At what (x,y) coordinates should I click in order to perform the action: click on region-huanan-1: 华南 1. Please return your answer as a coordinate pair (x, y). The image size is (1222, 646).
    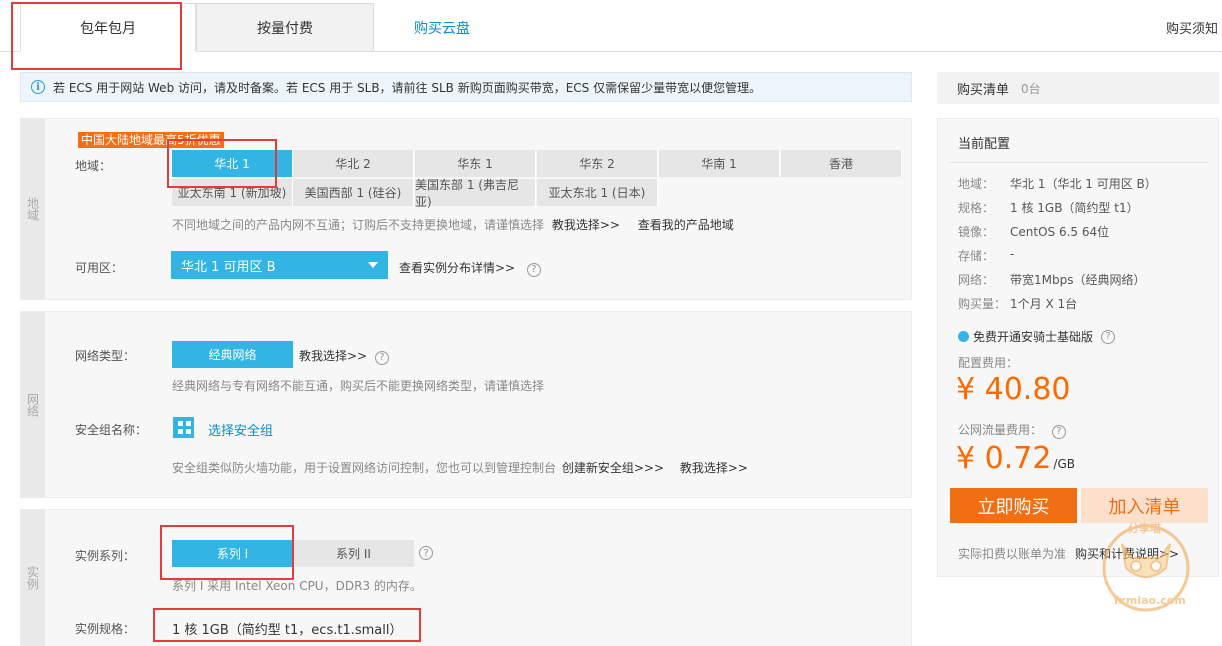
    Looking at the image, I should click on (719, 163).